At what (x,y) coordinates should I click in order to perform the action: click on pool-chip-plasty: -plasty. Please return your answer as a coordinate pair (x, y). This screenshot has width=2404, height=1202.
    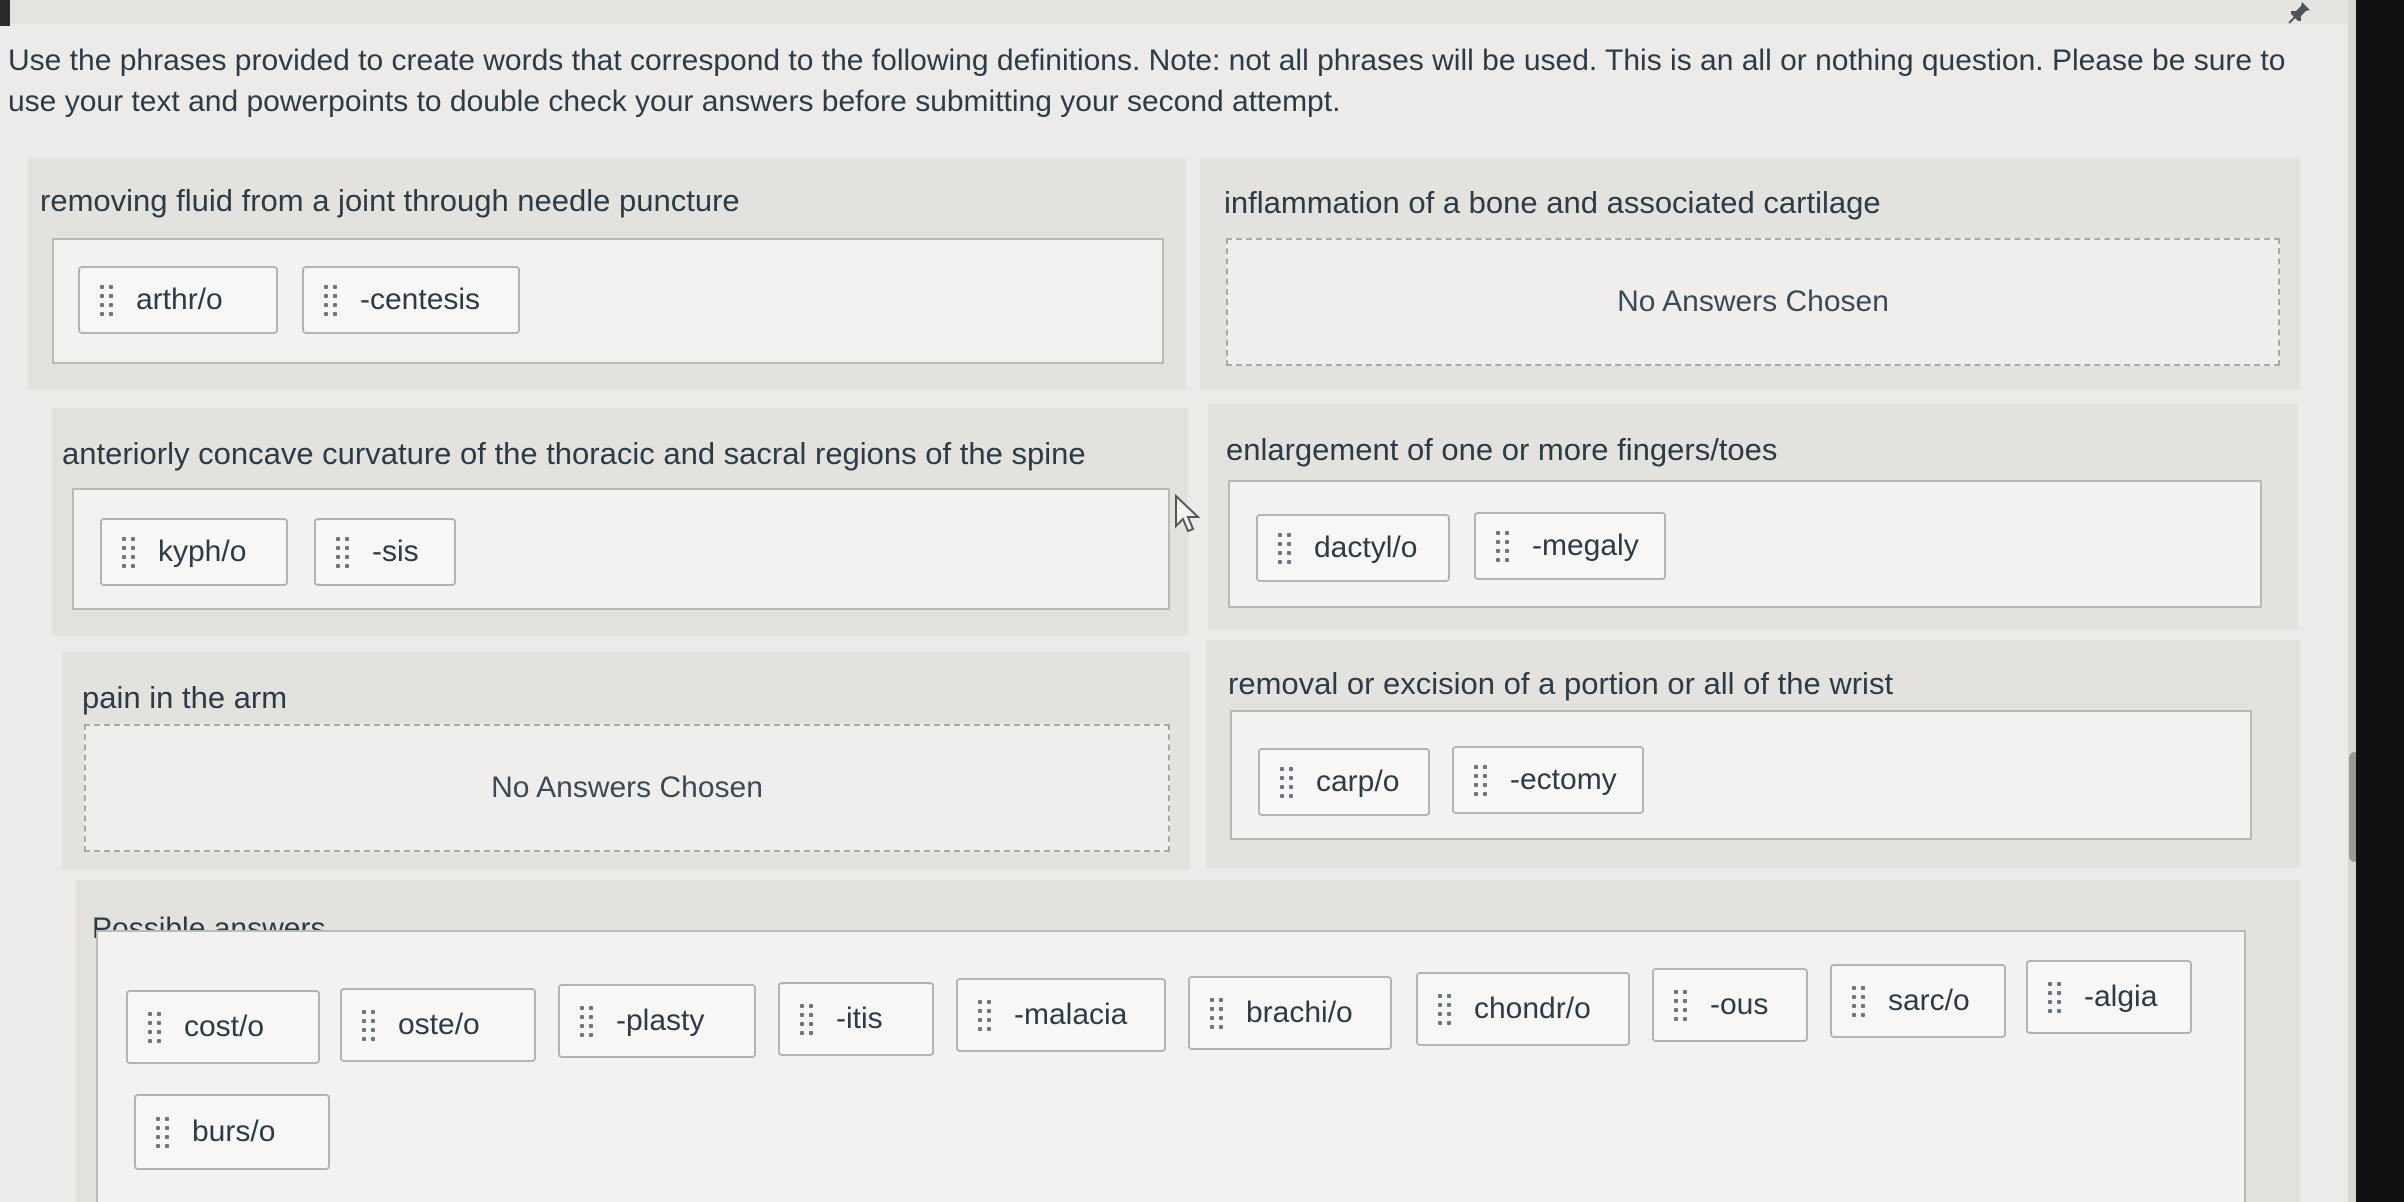
    Looking at the image, I should click on (657, 1021).